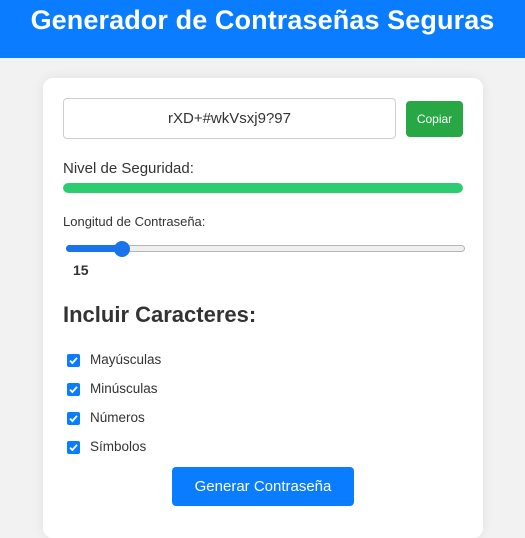 The width and height of the screenshot is (525, 538). I want to click on app-header: Generador de Contraseñas Seguras, so click(262, 29).